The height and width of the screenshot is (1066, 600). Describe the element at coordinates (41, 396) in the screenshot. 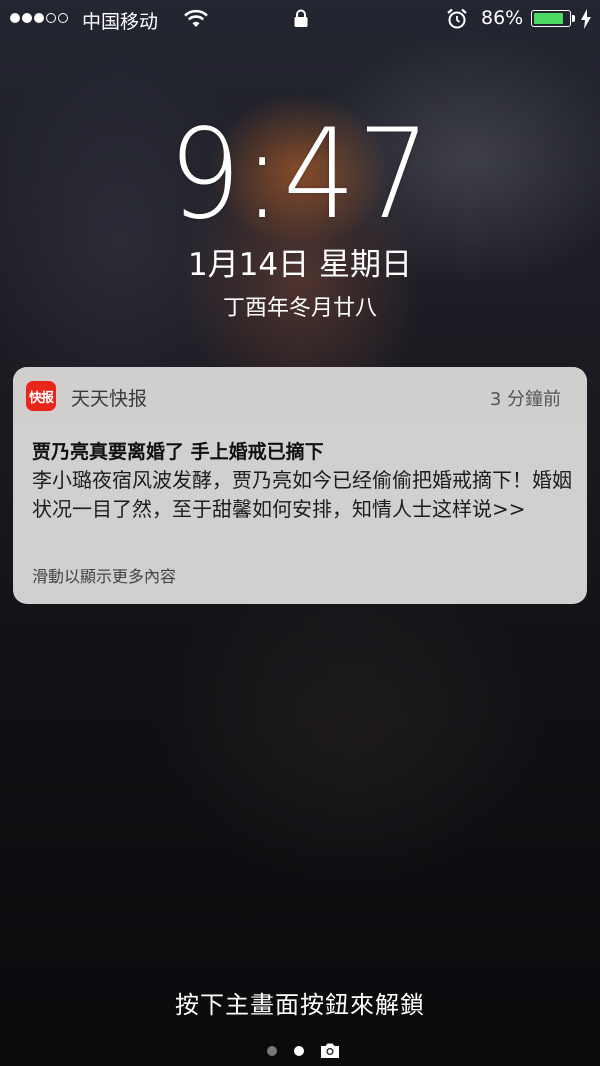

I see `app-icon: 快报` at that location.